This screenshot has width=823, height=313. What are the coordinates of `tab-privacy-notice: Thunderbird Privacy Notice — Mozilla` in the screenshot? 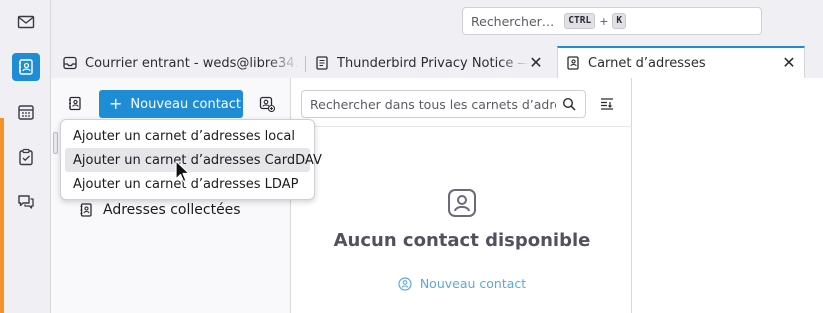 It's located at (422, 63).